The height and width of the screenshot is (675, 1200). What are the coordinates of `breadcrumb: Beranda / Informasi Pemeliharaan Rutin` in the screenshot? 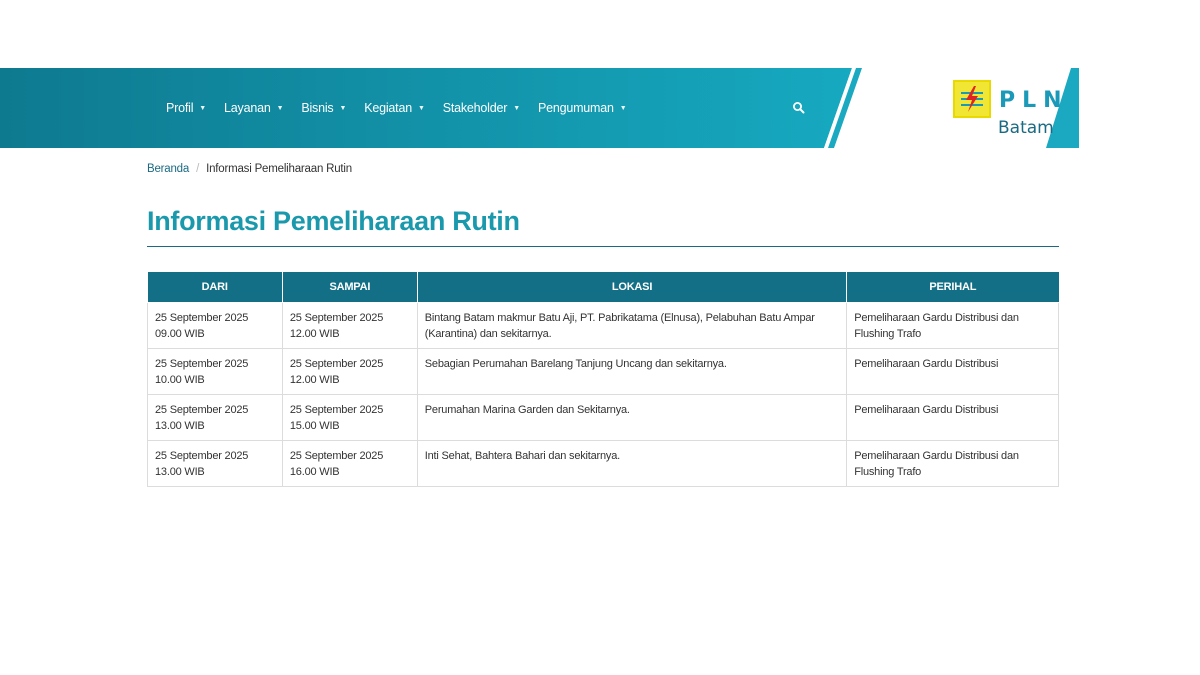 It's located at (249, 169).